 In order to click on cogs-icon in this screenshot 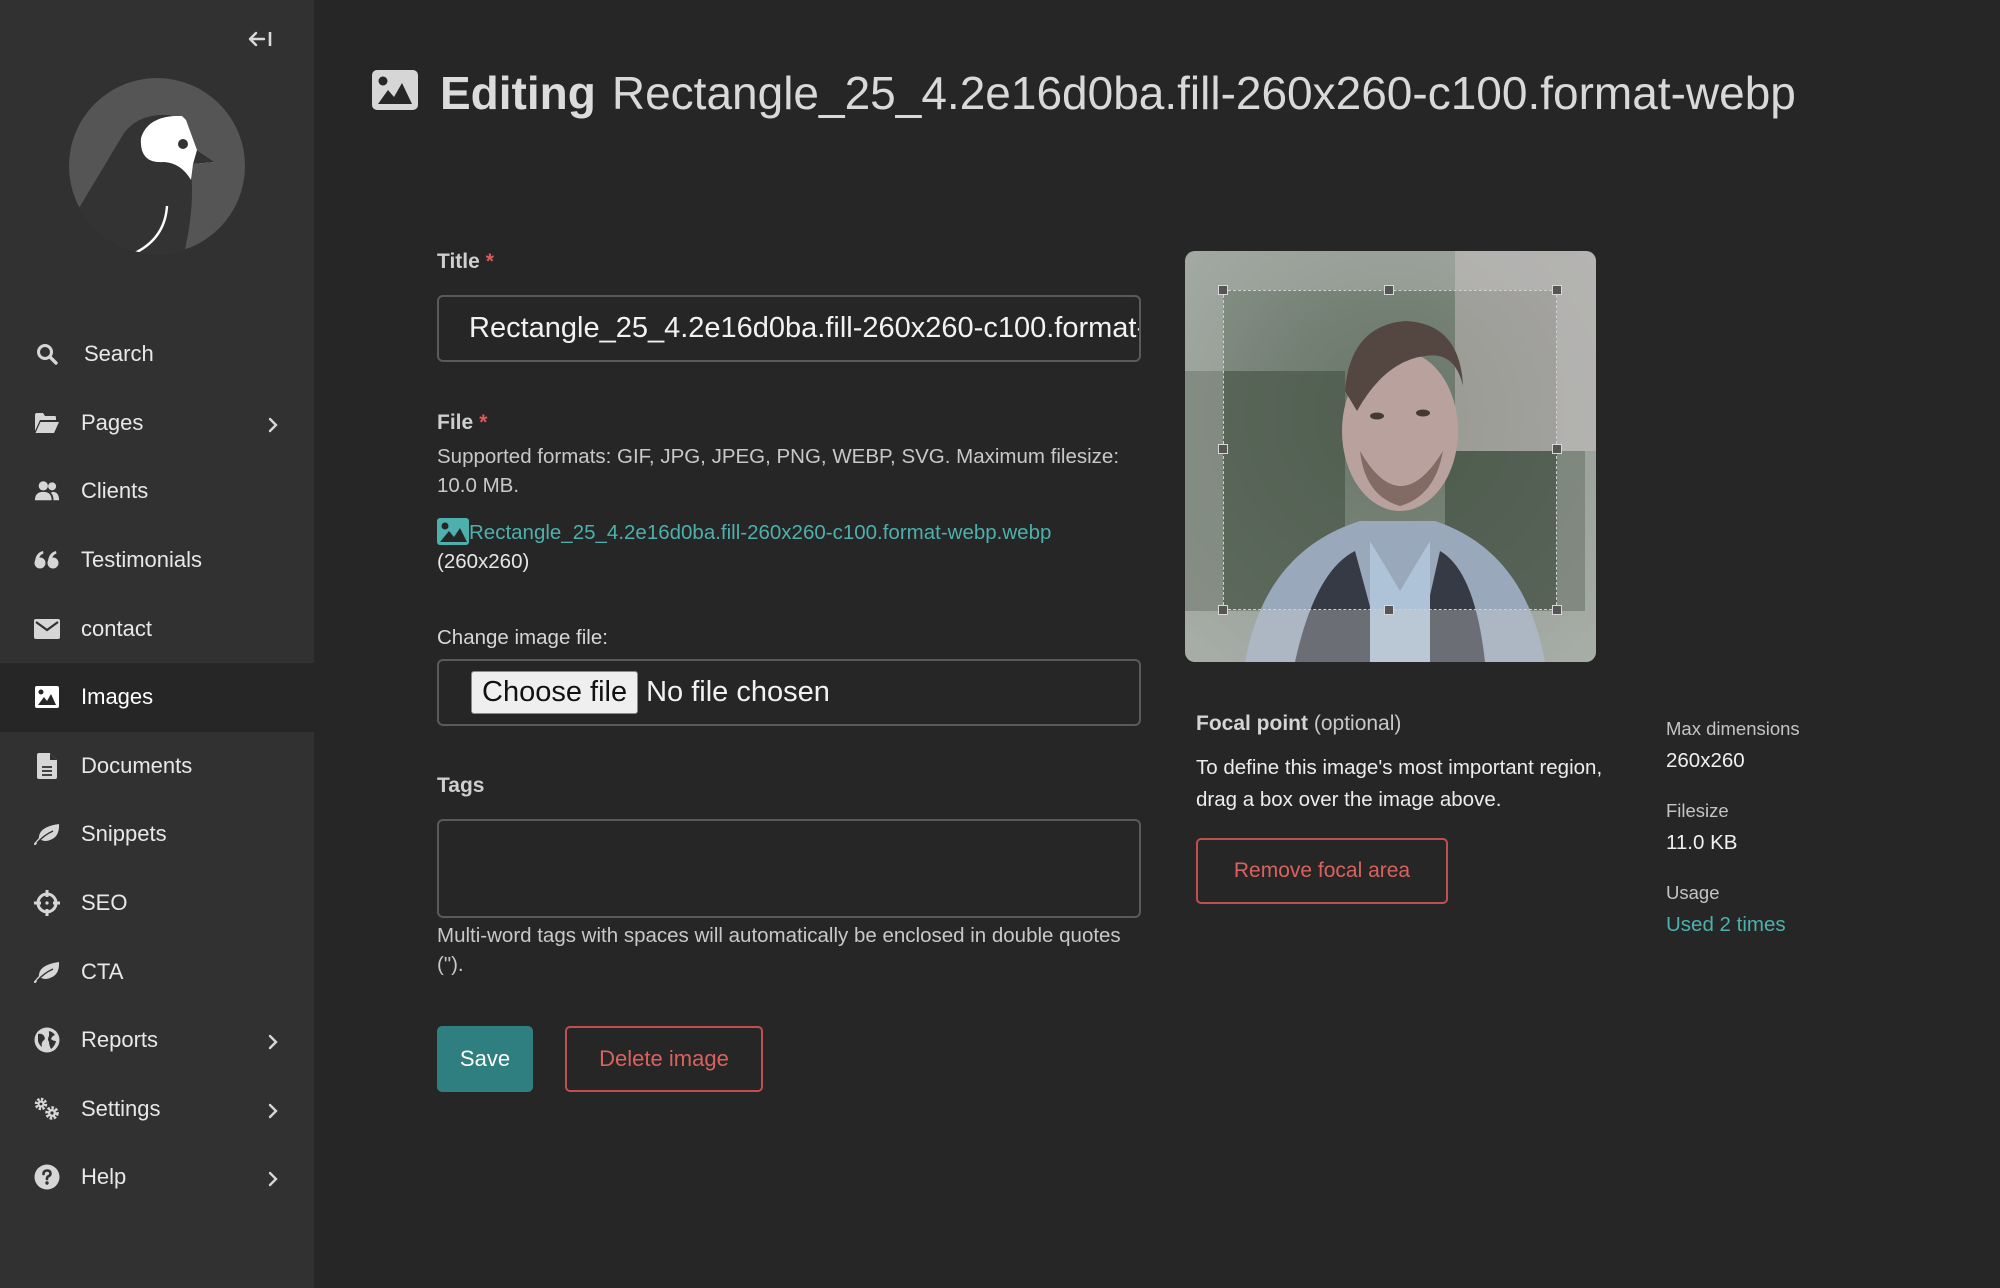, I will do `click(47, 1109)`.